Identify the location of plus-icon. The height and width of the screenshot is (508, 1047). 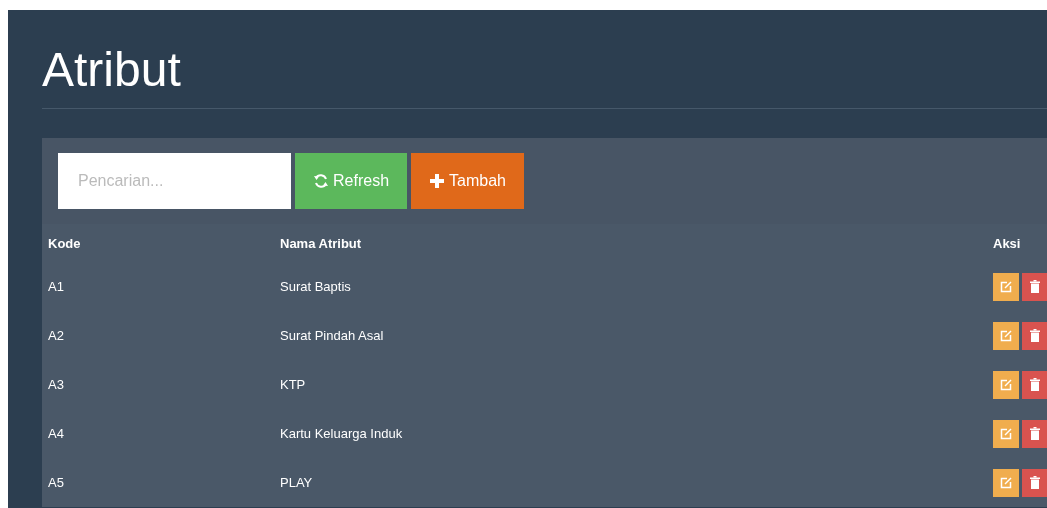
(437, 181).